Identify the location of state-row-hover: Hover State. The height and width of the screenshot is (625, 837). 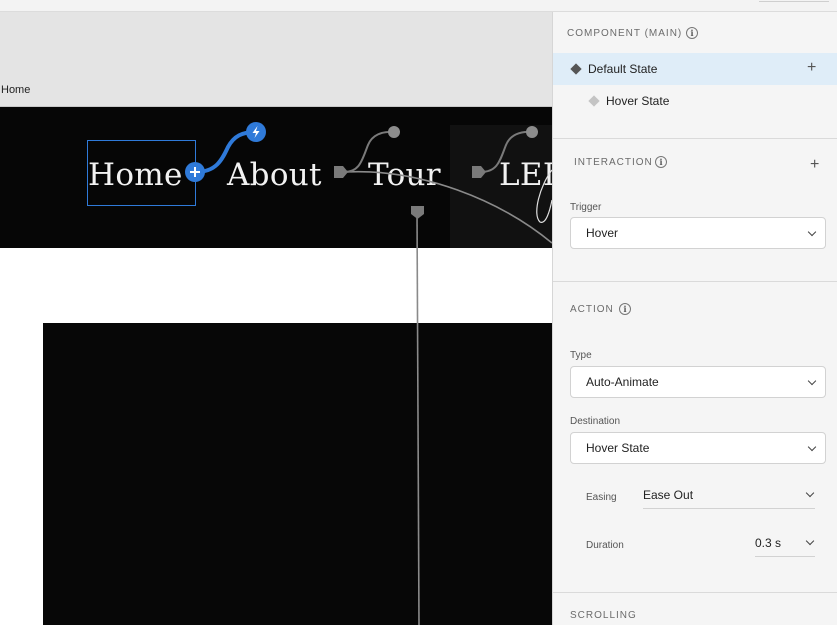
(695, 101).